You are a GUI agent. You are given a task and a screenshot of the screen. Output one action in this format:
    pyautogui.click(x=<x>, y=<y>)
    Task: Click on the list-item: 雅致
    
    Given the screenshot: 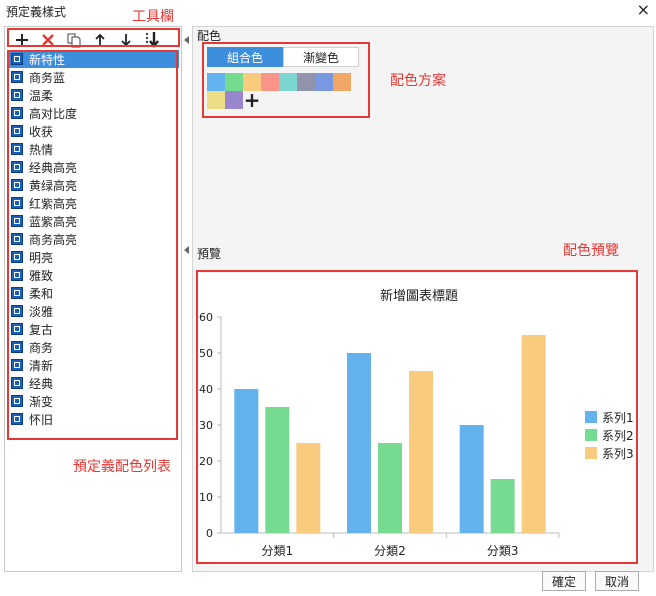 What is the action you would take?
    pyautogui.click(x=94, y=275)
    